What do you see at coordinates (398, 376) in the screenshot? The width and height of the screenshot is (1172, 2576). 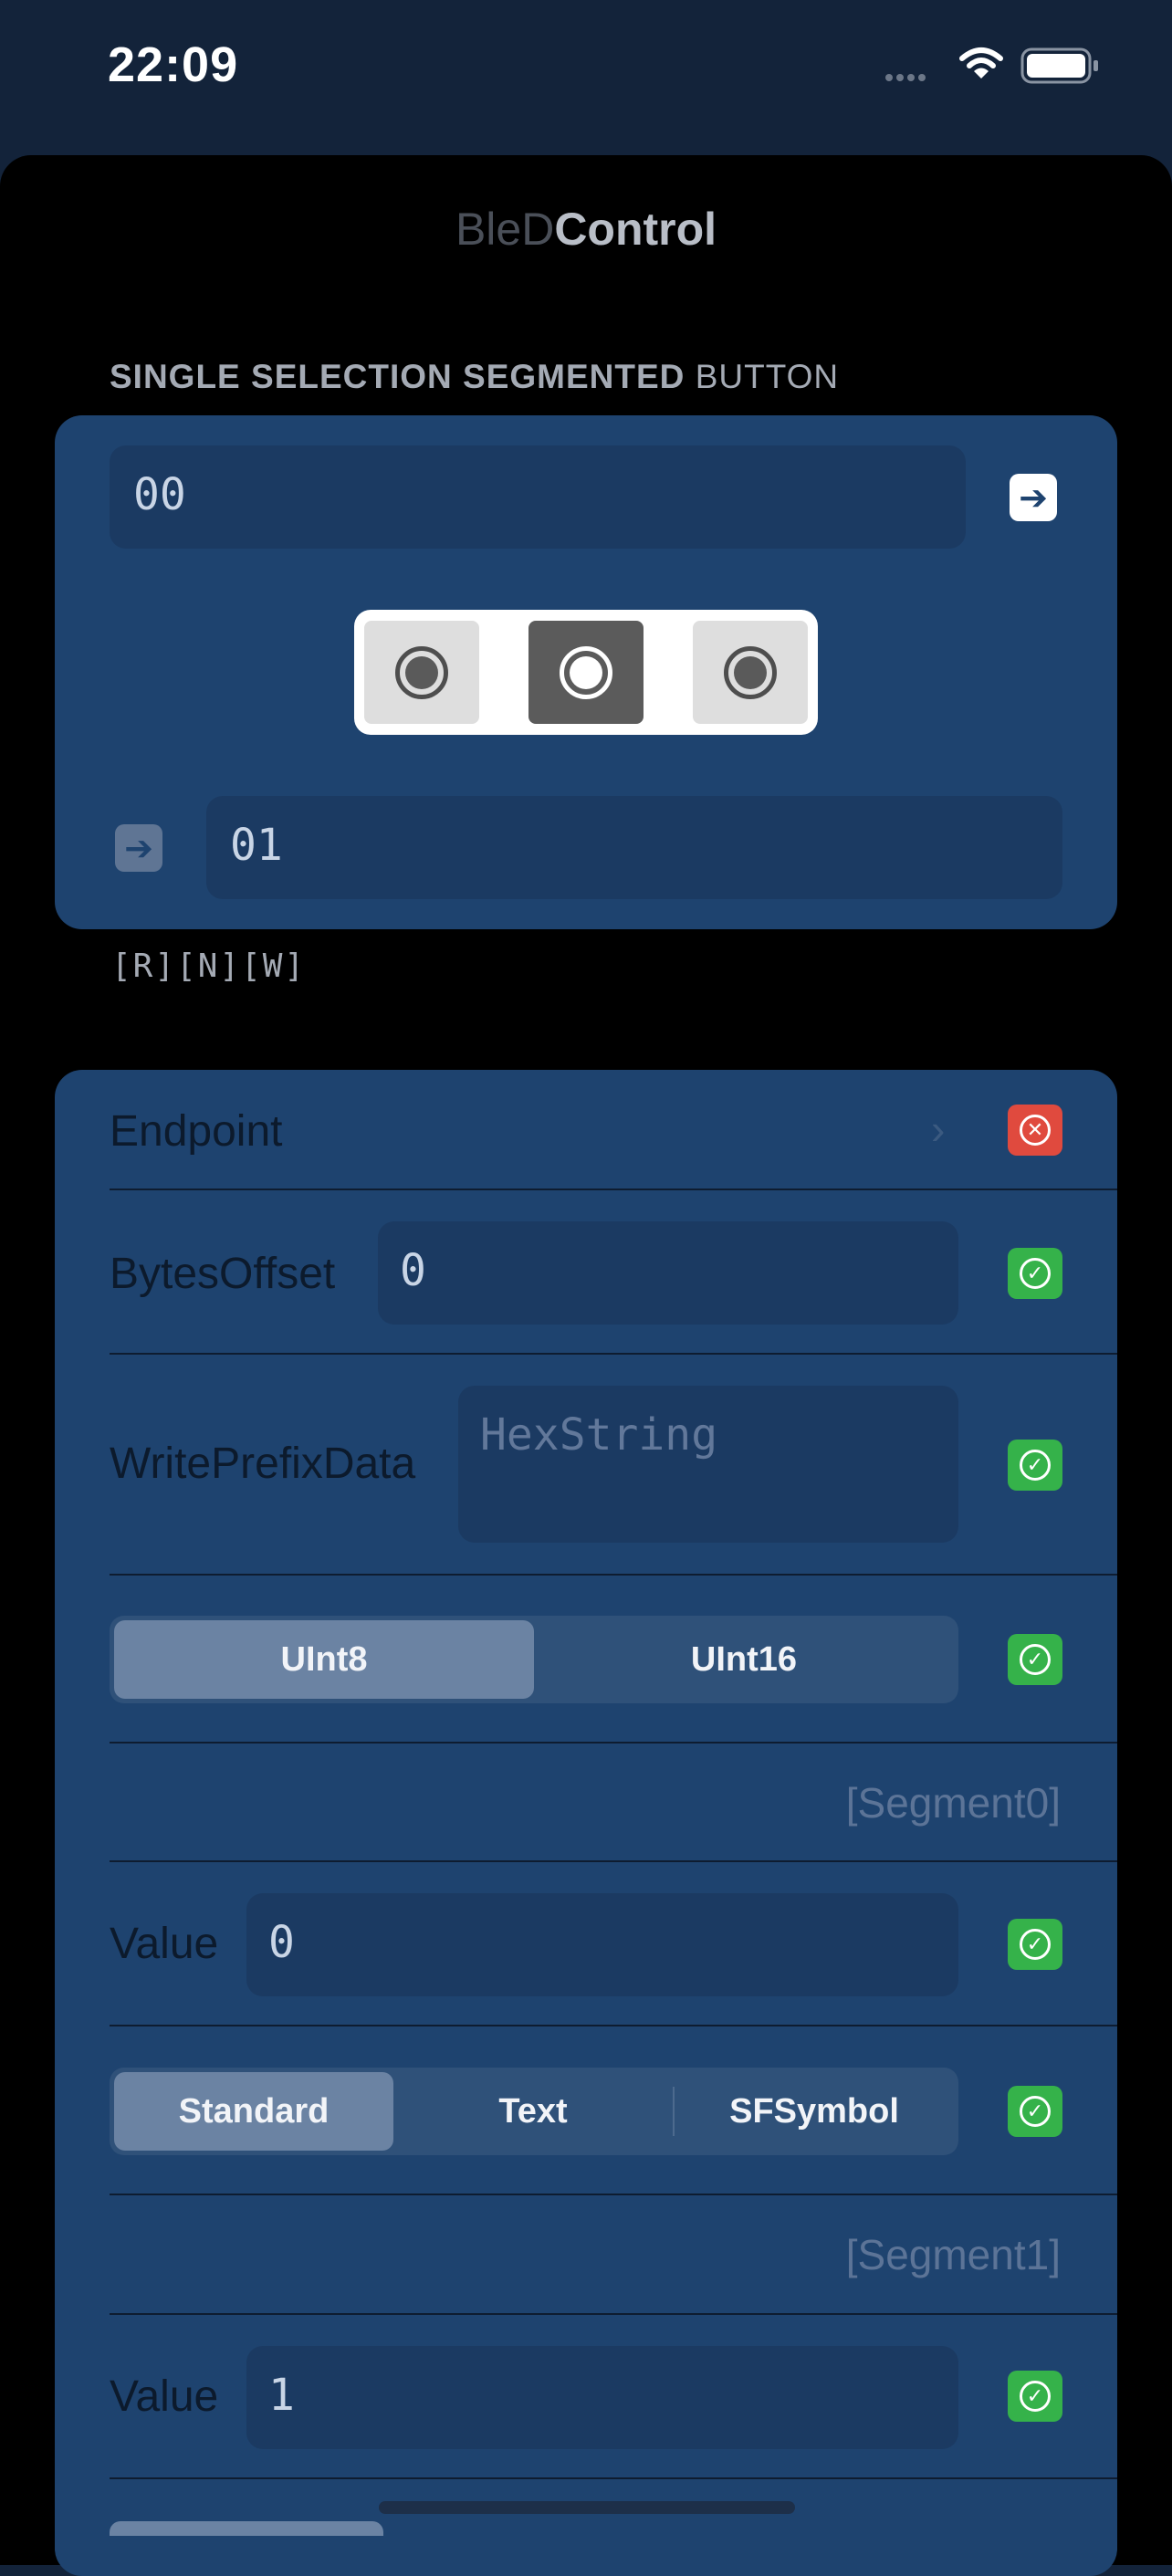 I see `section-header-bold: SINGLE SELECTION SEGMENTED` at bounding box center [398, 376].